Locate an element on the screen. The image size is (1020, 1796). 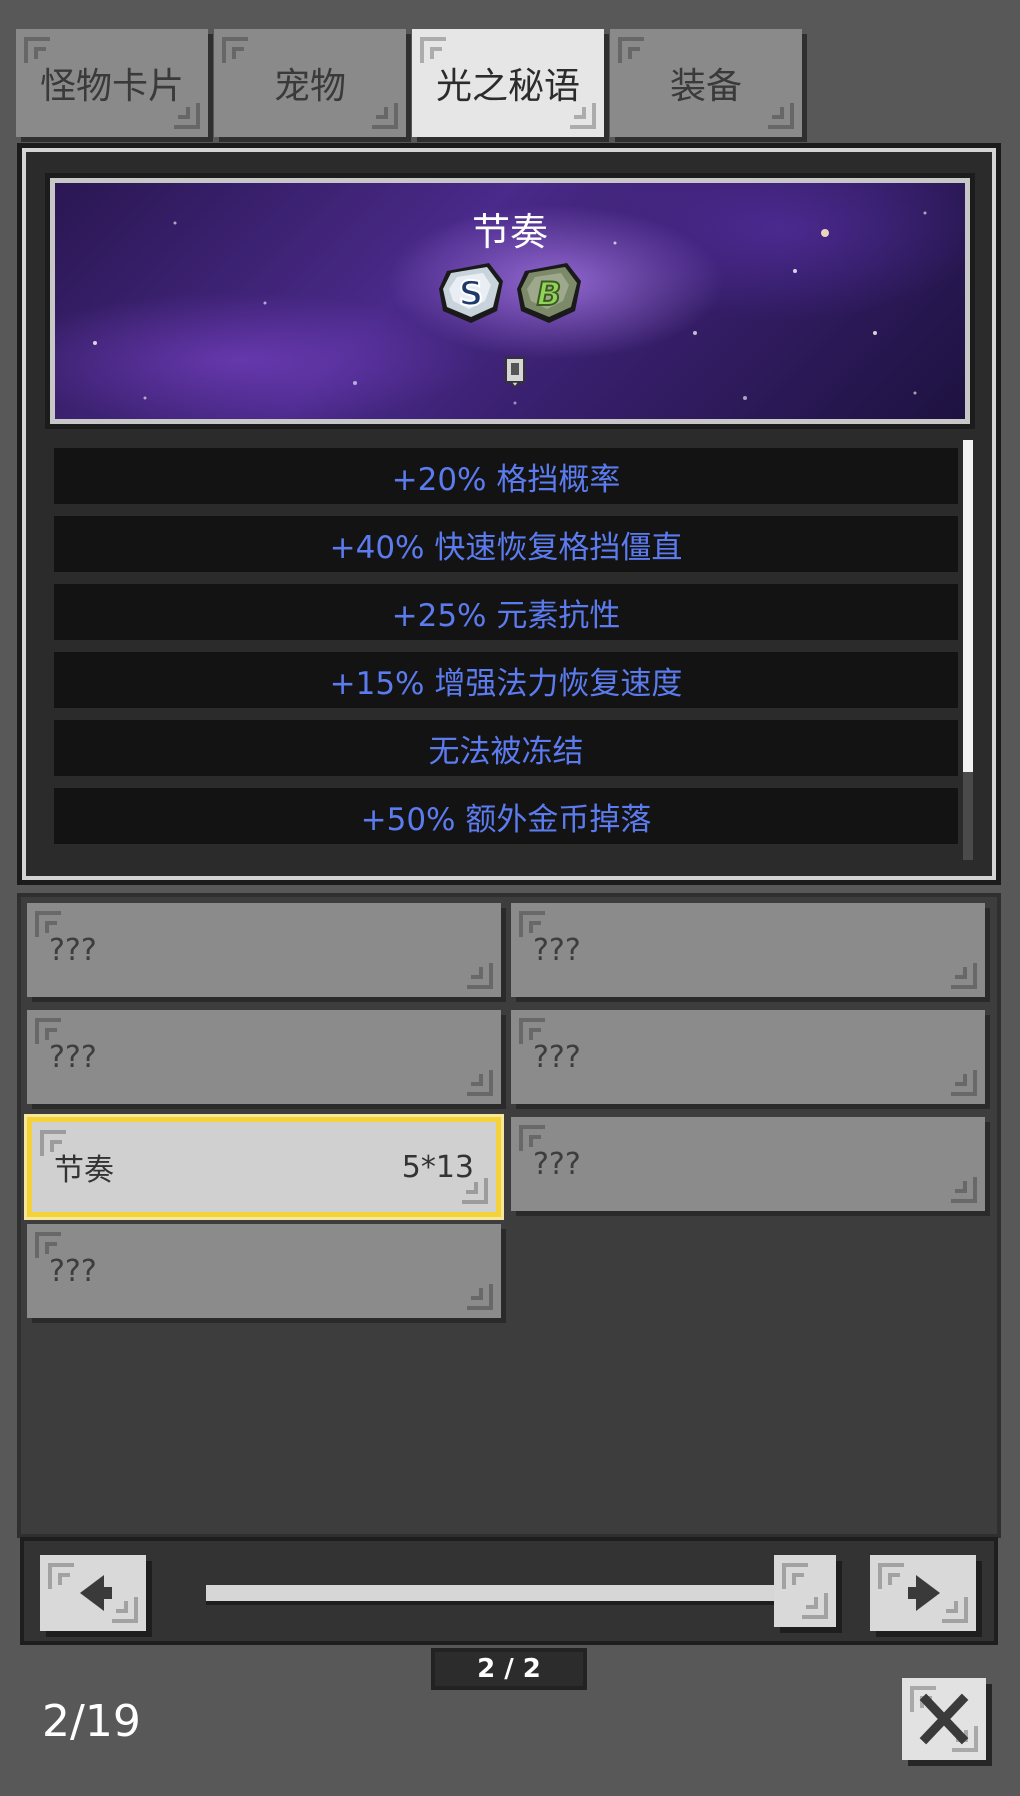
runeword-slot-selected: 节奏 5*13 is located at coordinates (264, 1167).